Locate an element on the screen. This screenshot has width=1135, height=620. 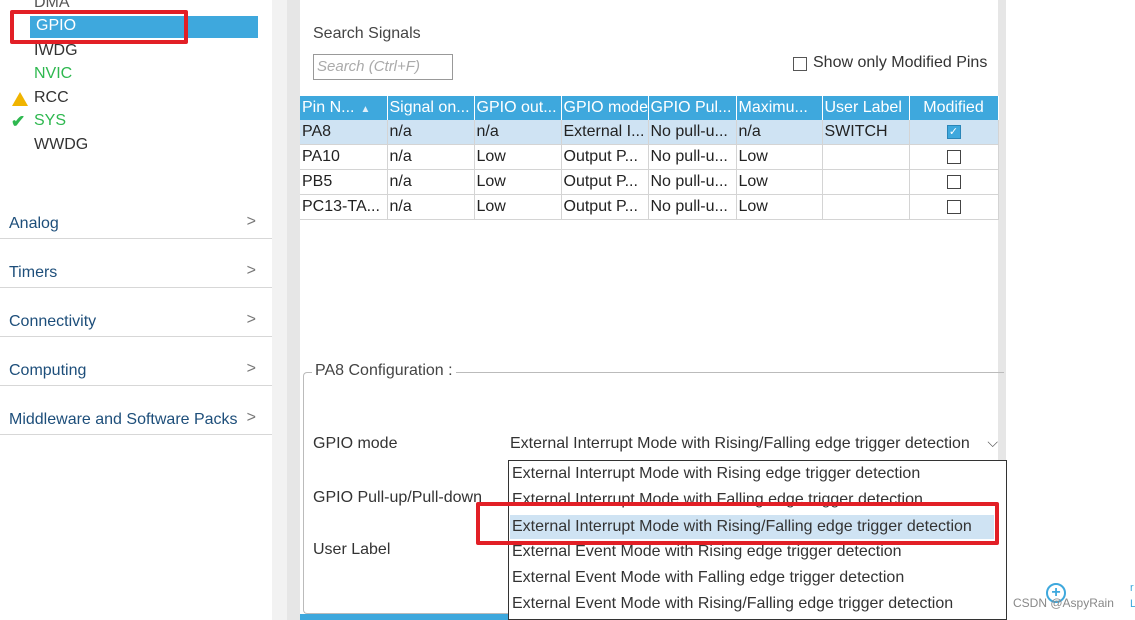
sidebar-item-nvic: NVIC is located at coordinates (53, 74).